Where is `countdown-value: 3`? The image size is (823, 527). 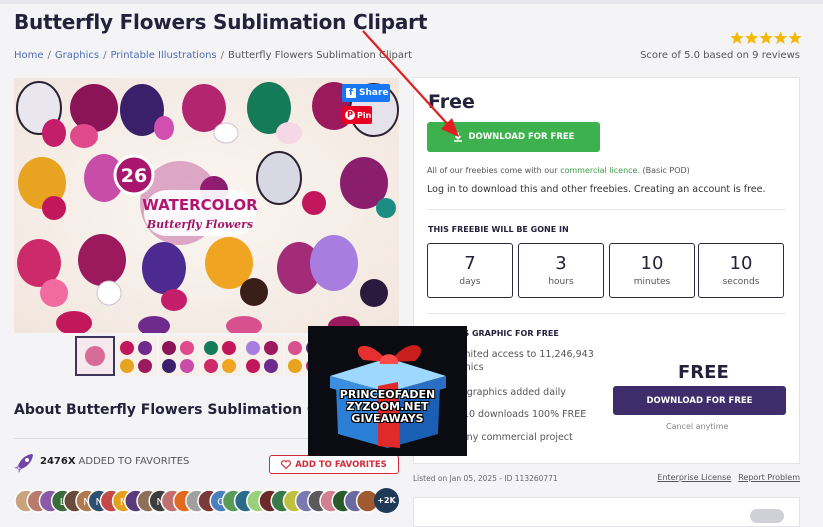 countdown-value: 3 is located at coordinates (561, 263).